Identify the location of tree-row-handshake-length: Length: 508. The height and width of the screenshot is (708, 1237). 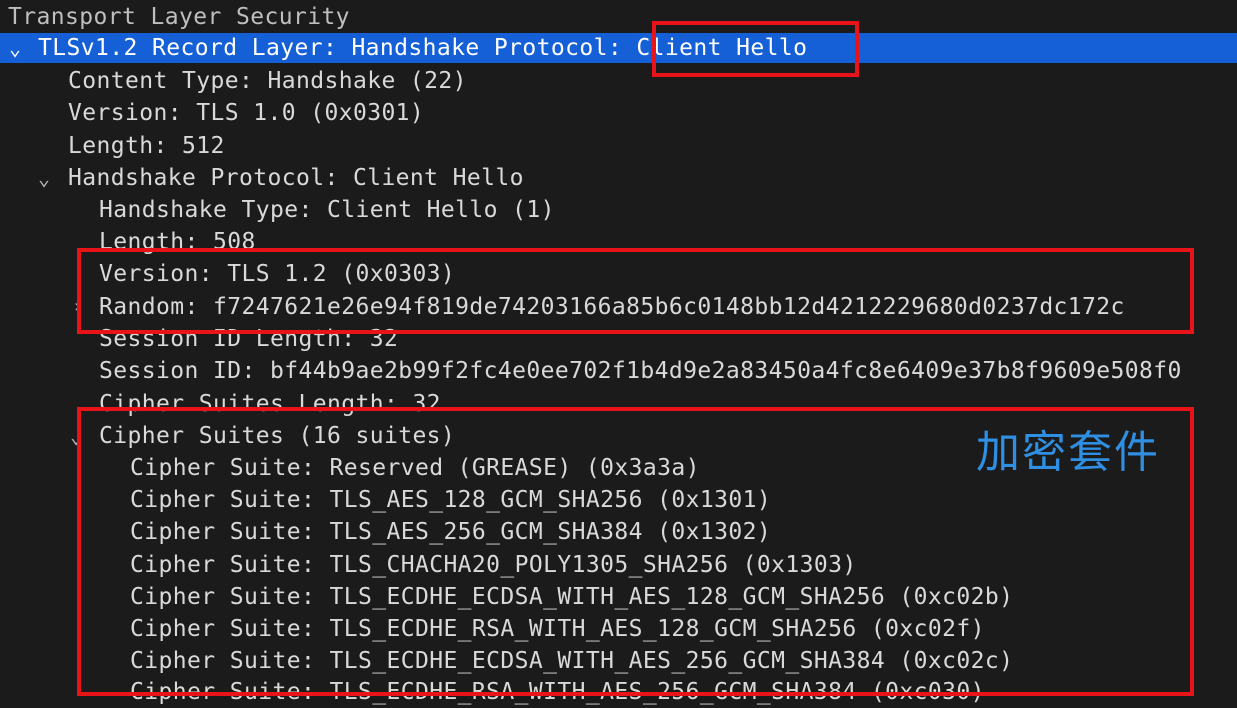
(618, 242).